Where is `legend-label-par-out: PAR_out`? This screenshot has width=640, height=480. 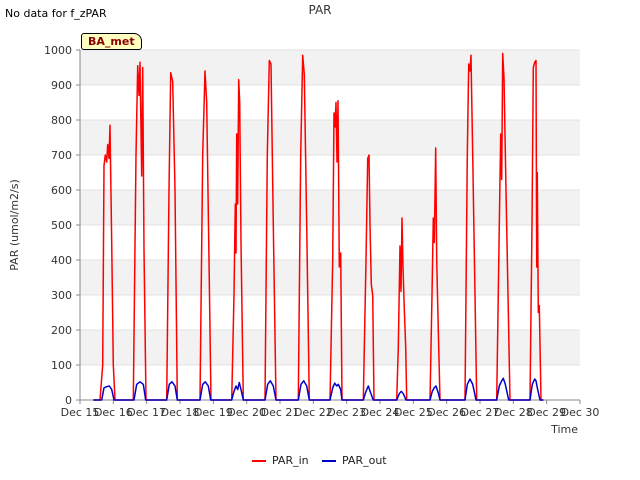
legend-label-par-out: PAR_out is located at coordinates (364, 460).